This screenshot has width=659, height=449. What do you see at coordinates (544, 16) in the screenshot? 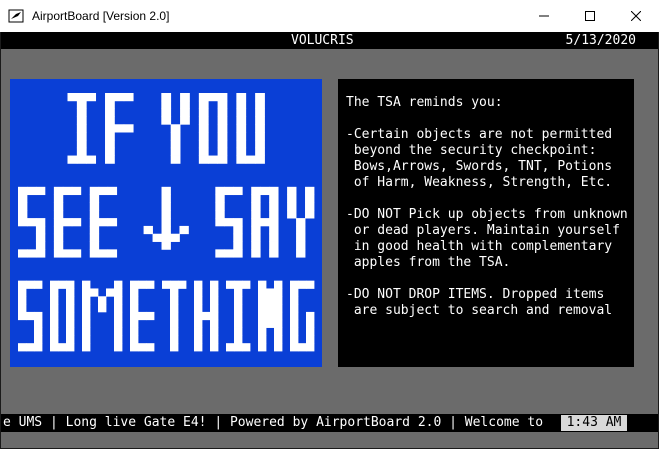
I see `minimize-button` at bounding box center [544, 16].